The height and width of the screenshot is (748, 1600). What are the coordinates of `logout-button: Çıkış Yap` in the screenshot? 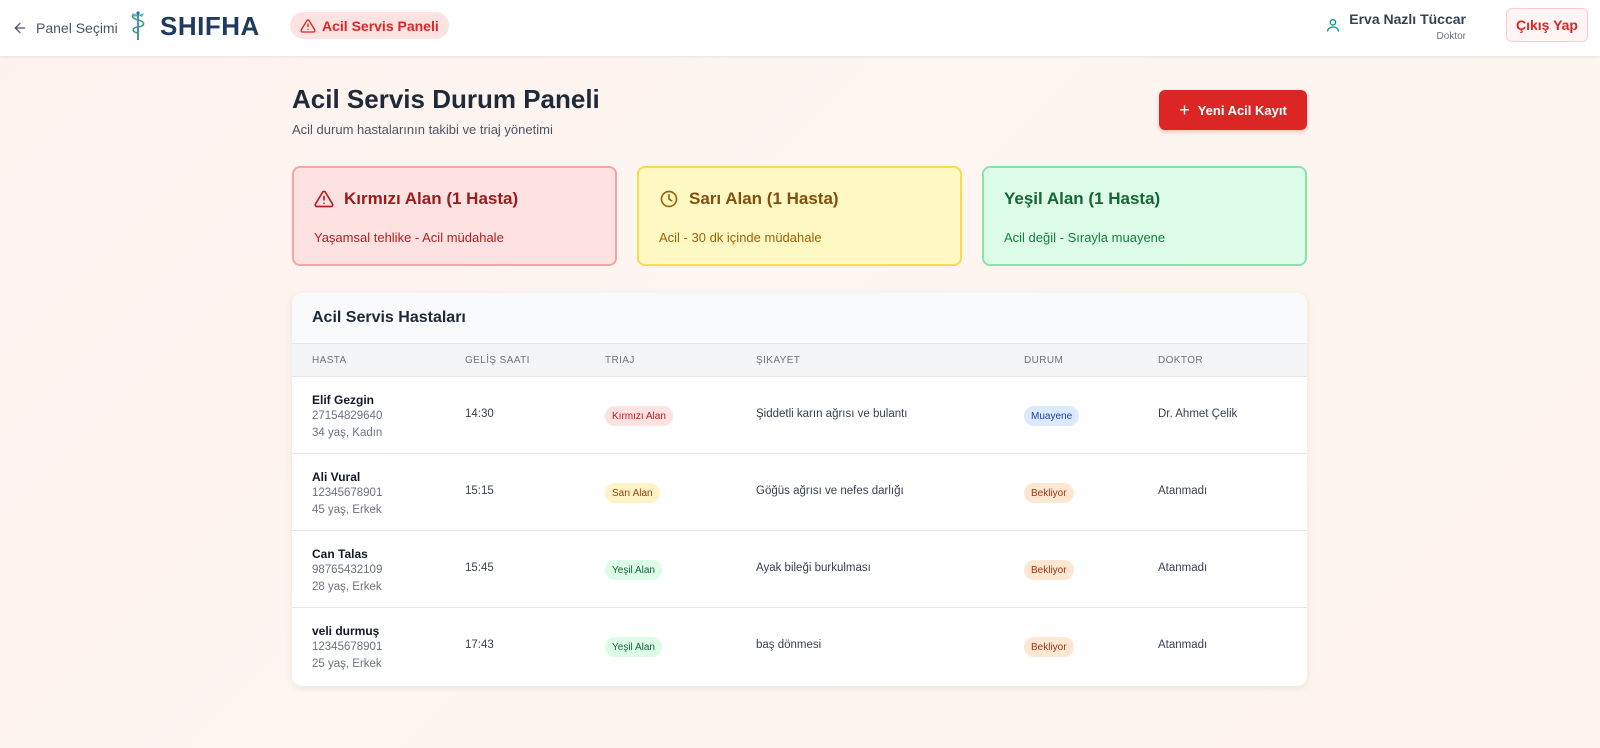 It's located at (1547, 25).